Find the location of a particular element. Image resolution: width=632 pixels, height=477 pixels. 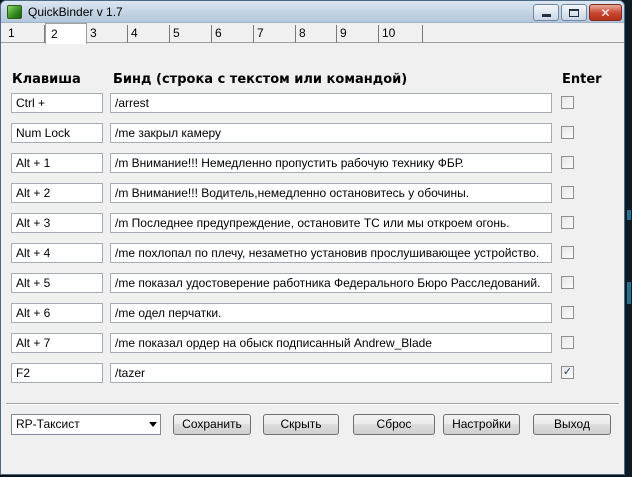

title-bar: QuickBinder v 1.7 ✕ is located at coordinates (312, 12).